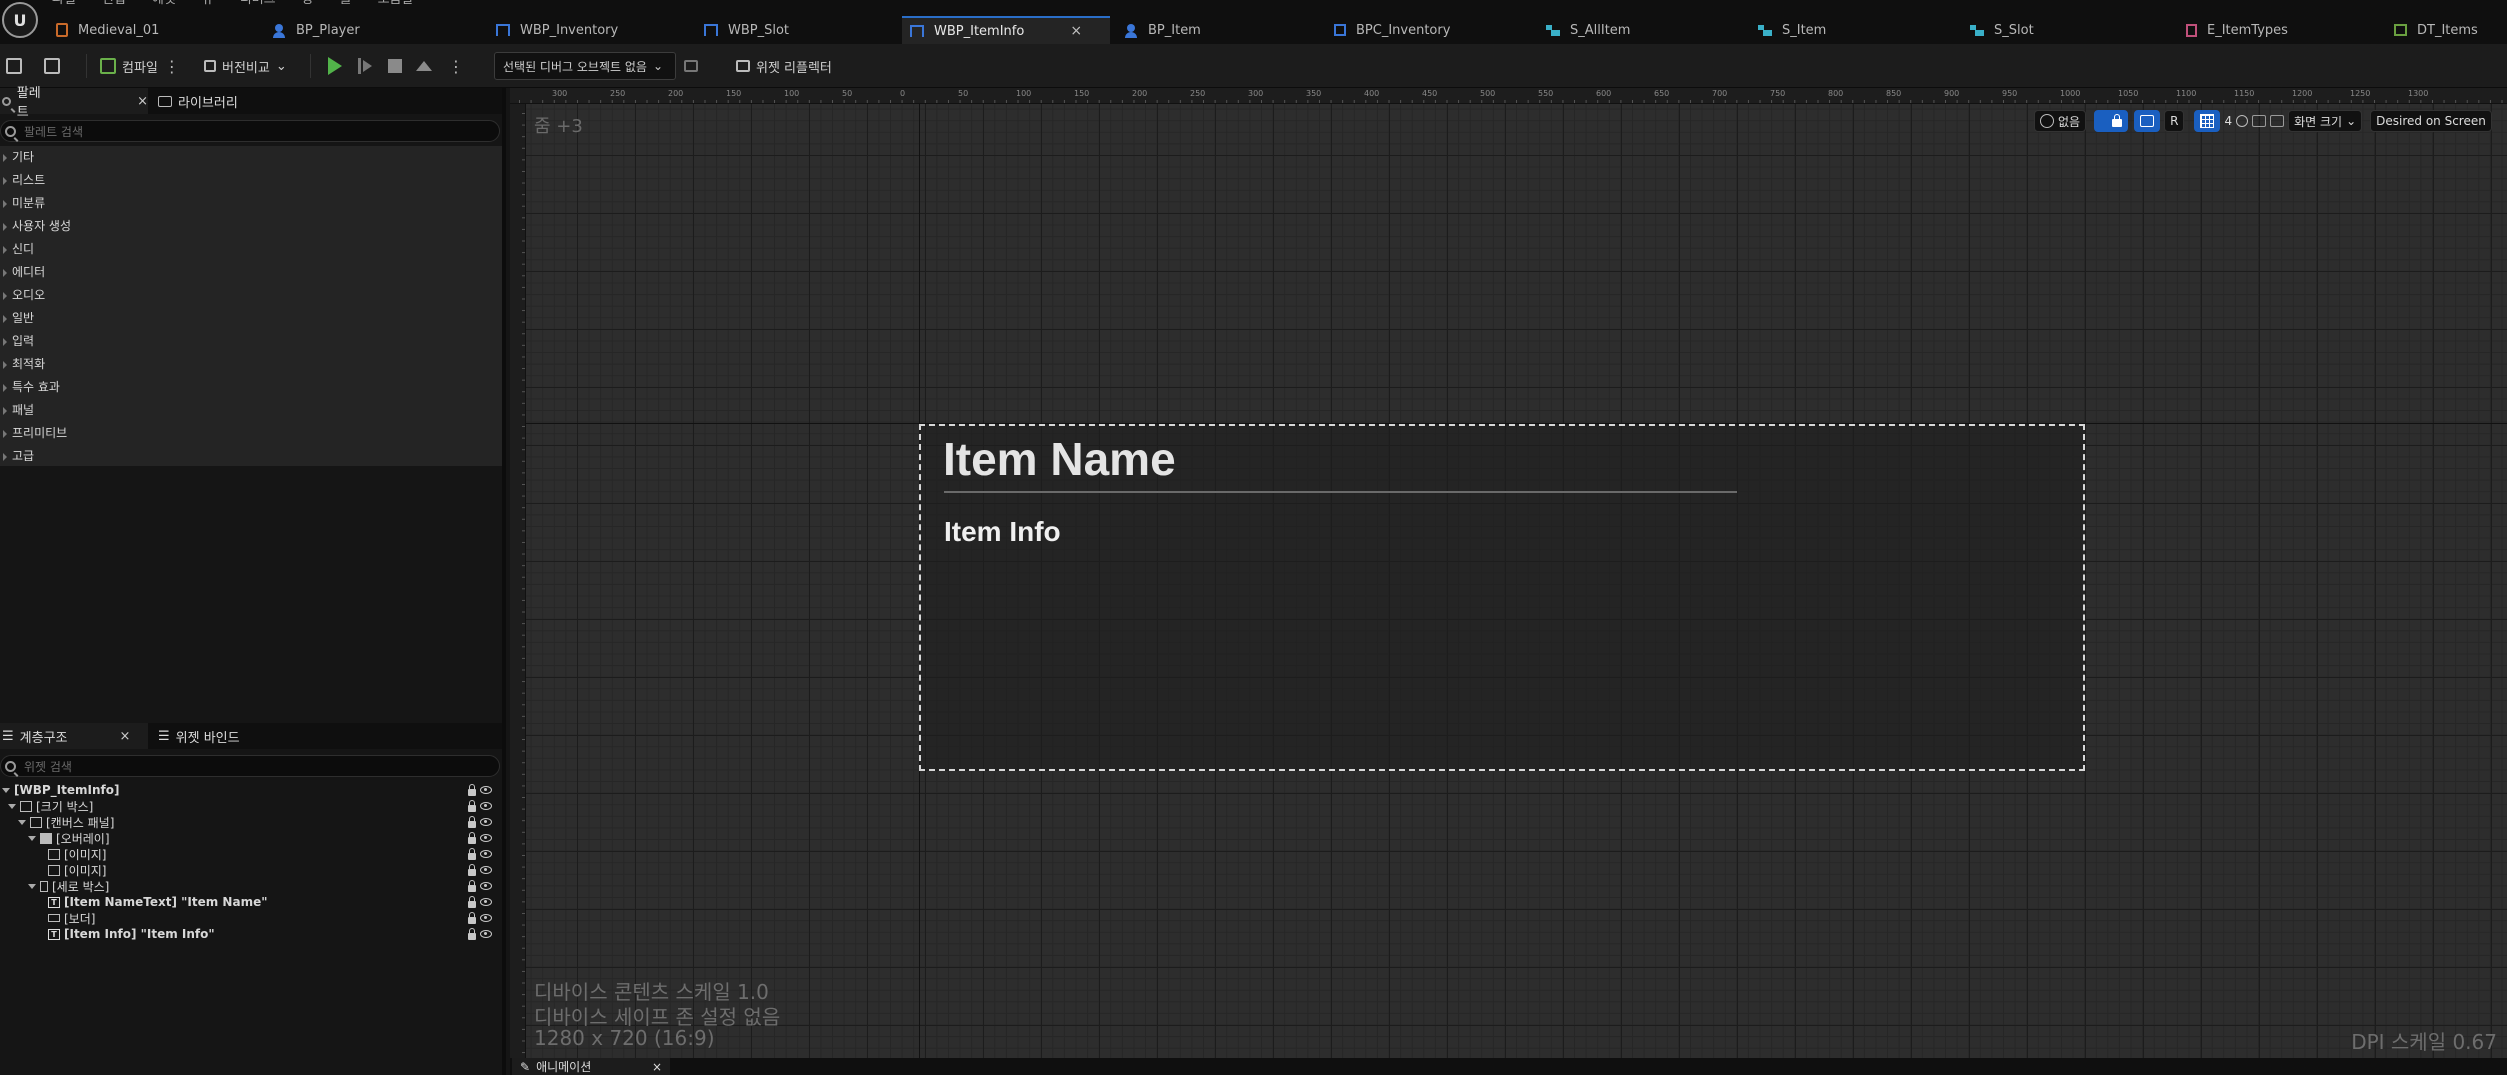  I want to click on palette-category: 미분류, so click(251, 203).